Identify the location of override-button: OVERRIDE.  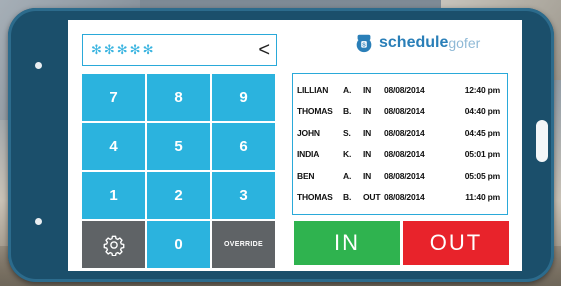
(243, 244).